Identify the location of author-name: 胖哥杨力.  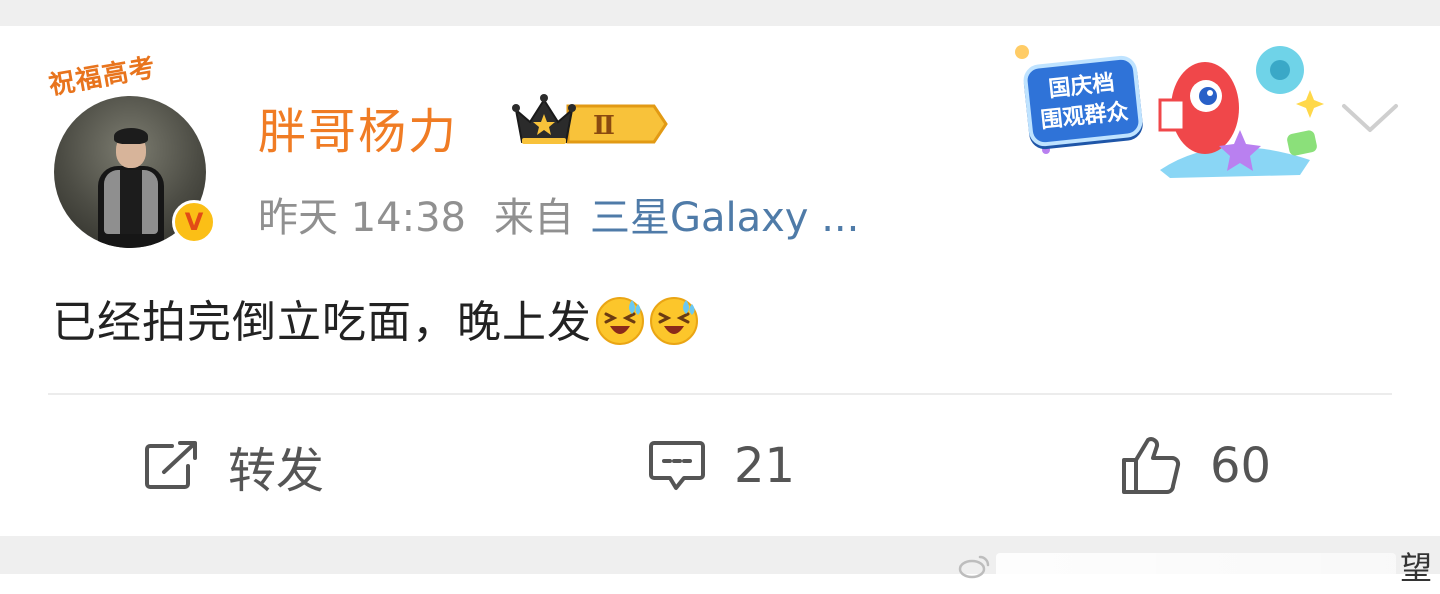
(358, 127).